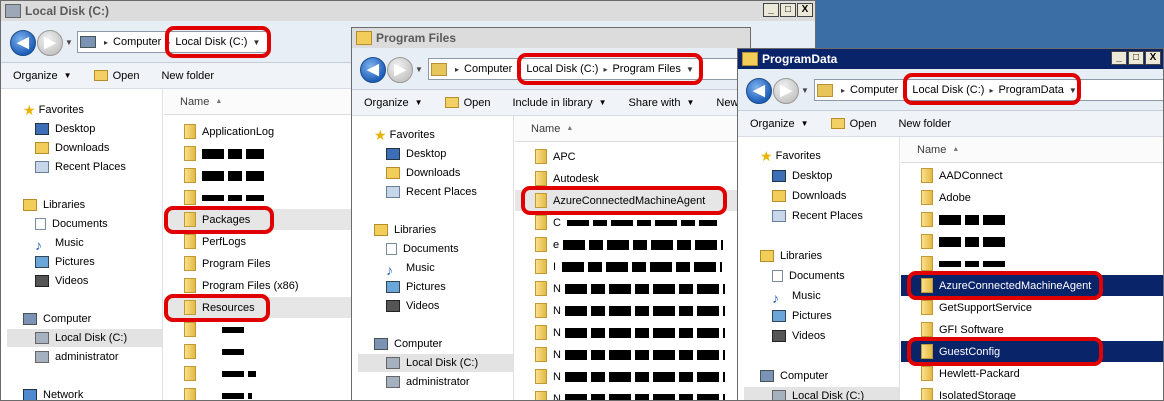 This screenshot has height=401, width=1164. I want to click on nav-network: Network, so click(53, 393).